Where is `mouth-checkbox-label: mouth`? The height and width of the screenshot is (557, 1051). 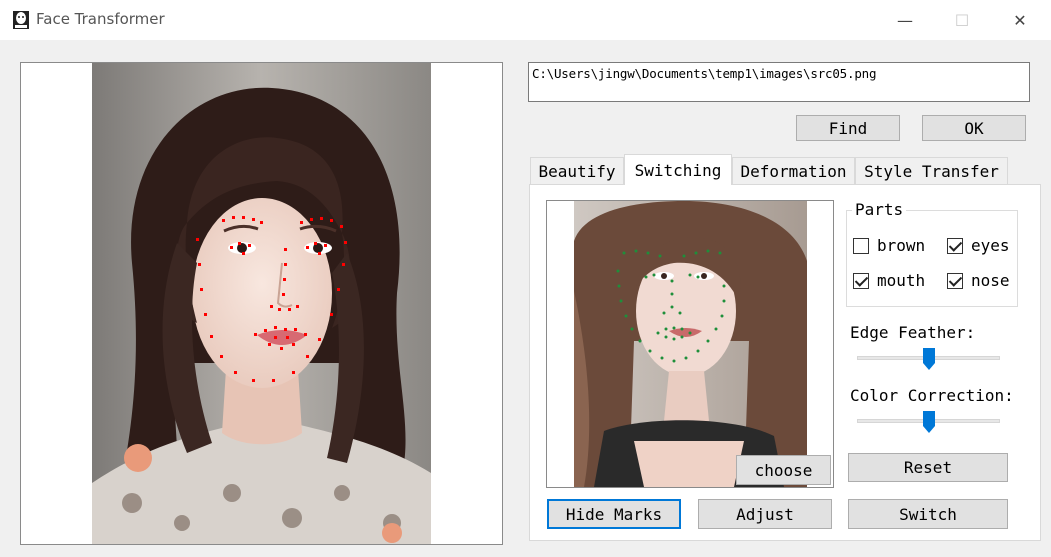
mouth-checkbox-label: mouth is located at coordinates (901, 280).